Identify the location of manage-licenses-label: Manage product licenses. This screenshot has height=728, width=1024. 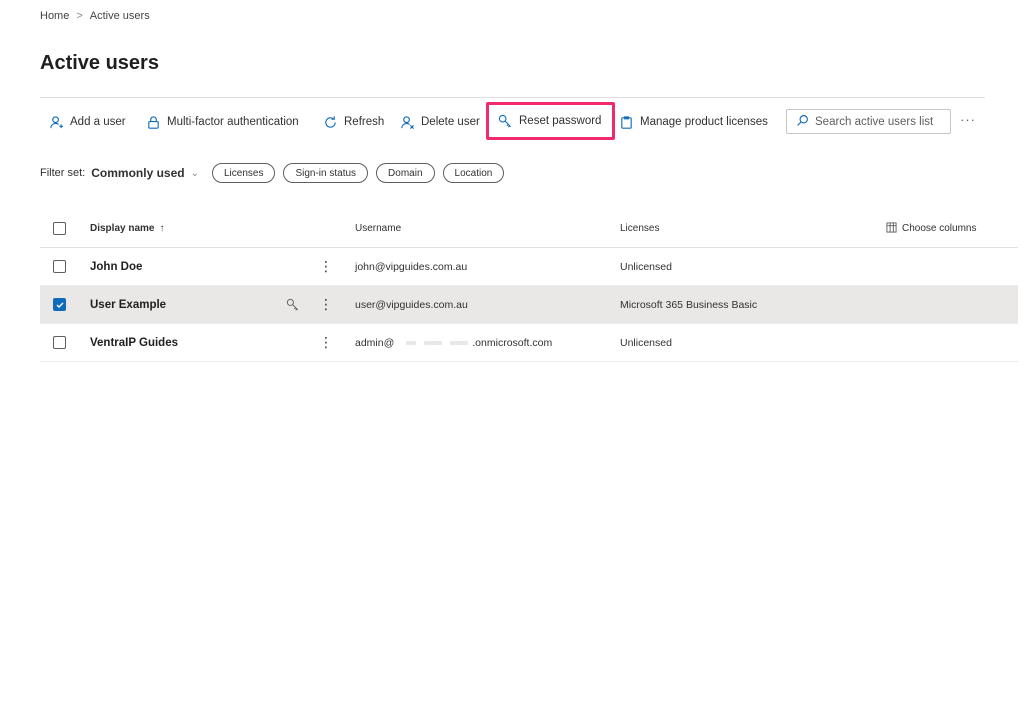
(704, 122).